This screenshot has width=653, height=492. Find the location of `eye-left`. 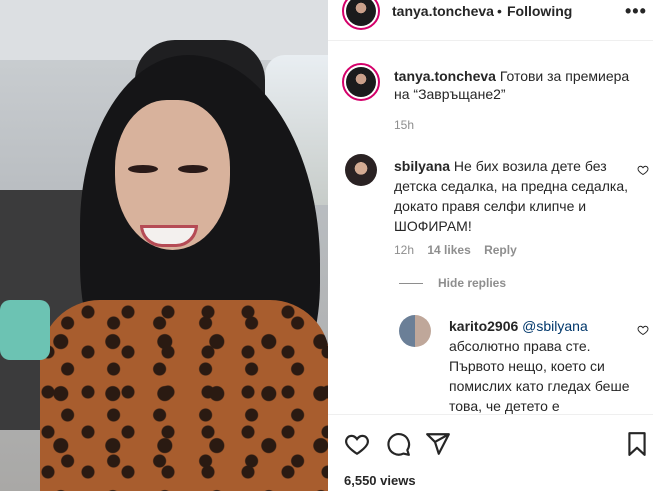

eye-left is located at coordinates (143, 169).